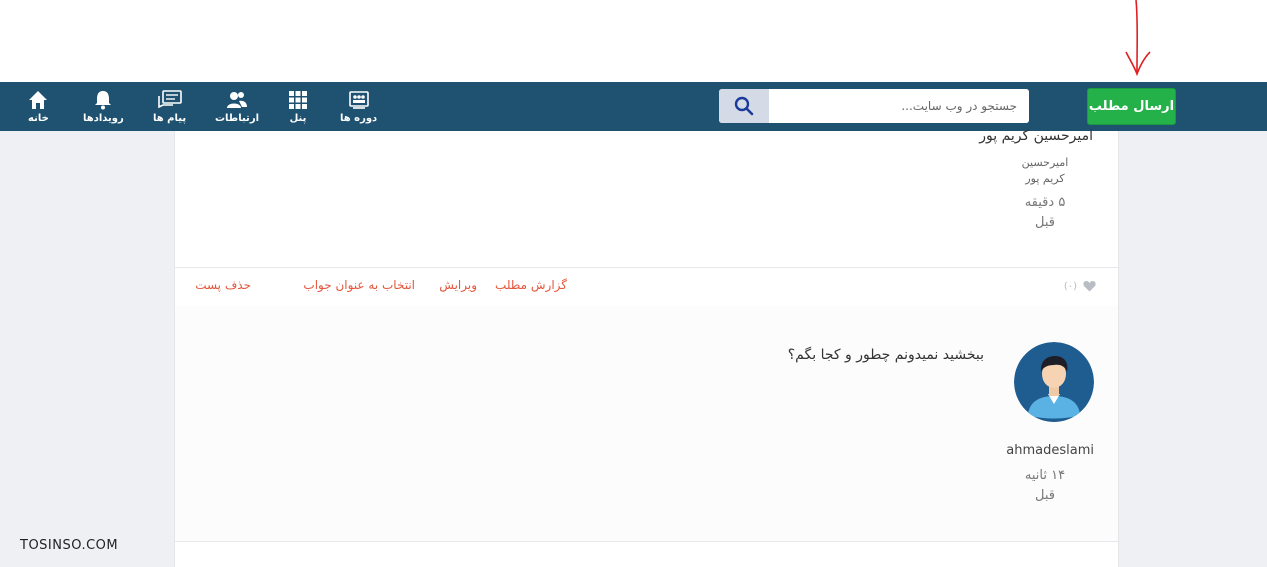 This screenshot has height=567, width=1267. What do you see at coordinates (1080, 286) in the screenshot?
I see `like-button: (۰)` at bounding box center [1080, 286].